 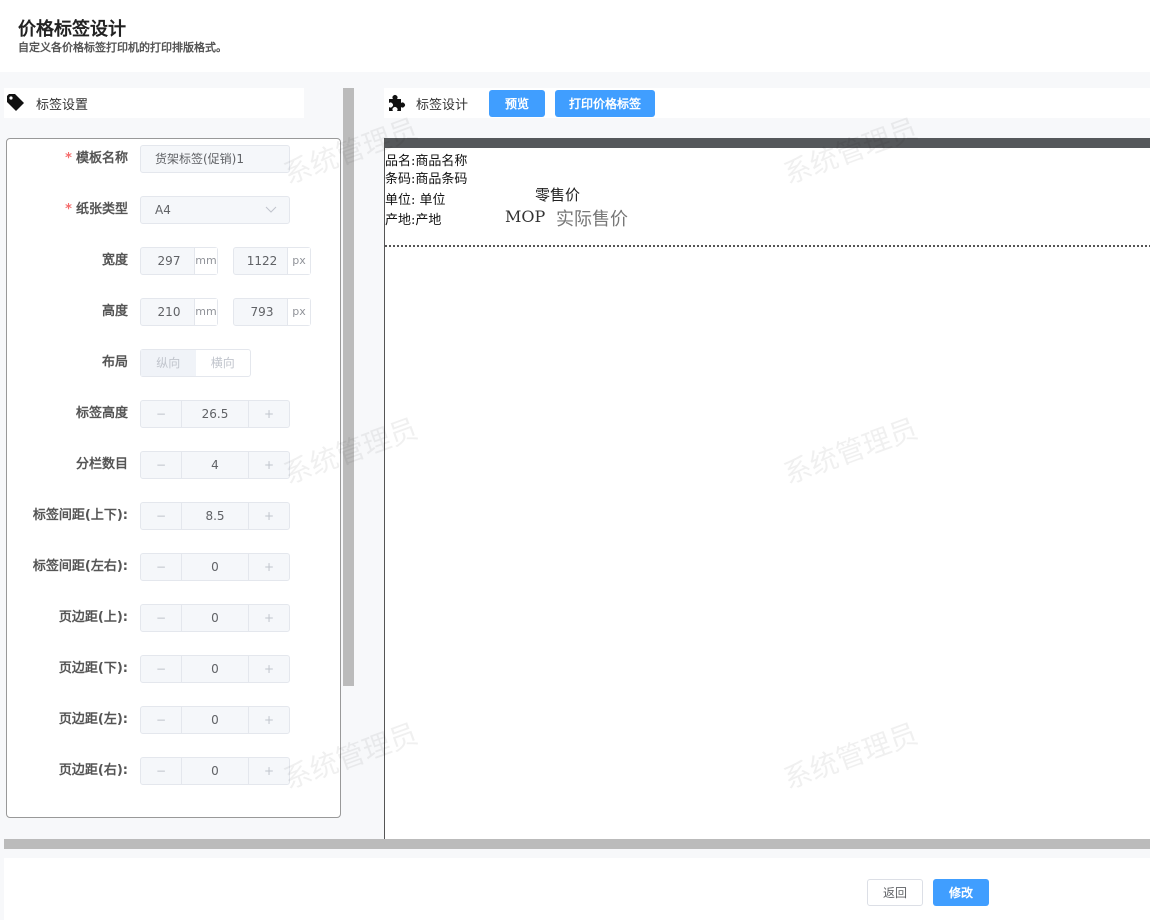 What do you see at coordinates (397, 103) in the screenshot?
I see `puzzle-icon` at bounding box center [397, 103].